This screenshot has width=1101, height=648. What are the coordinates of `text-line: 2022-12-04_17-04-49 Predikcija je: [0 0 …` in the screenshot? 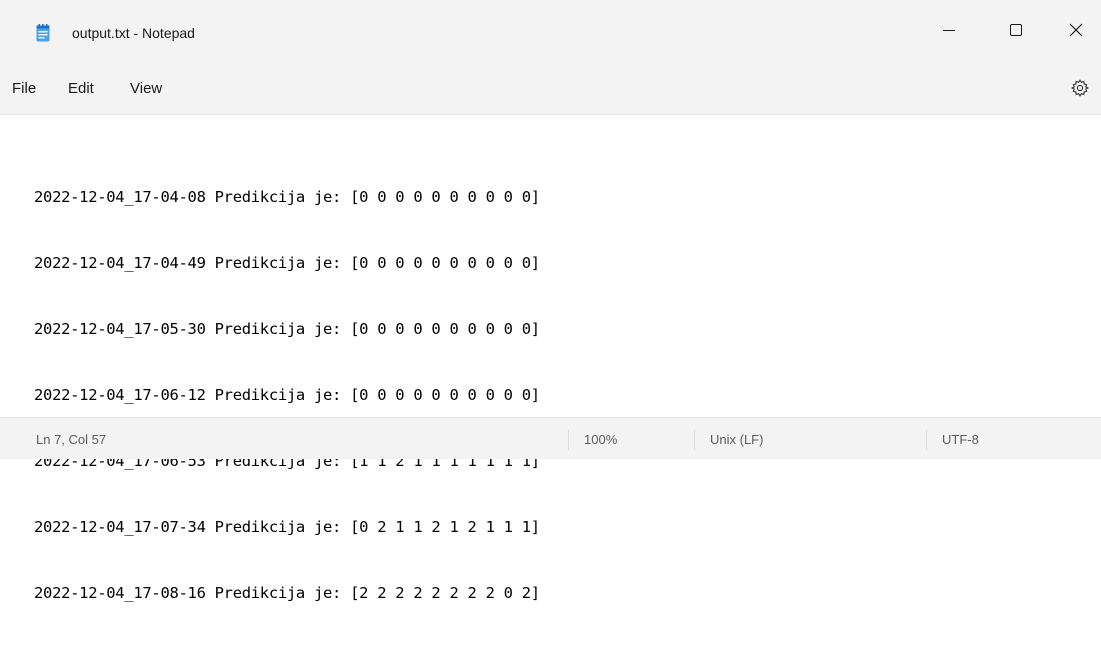 It's located at (287, 263).